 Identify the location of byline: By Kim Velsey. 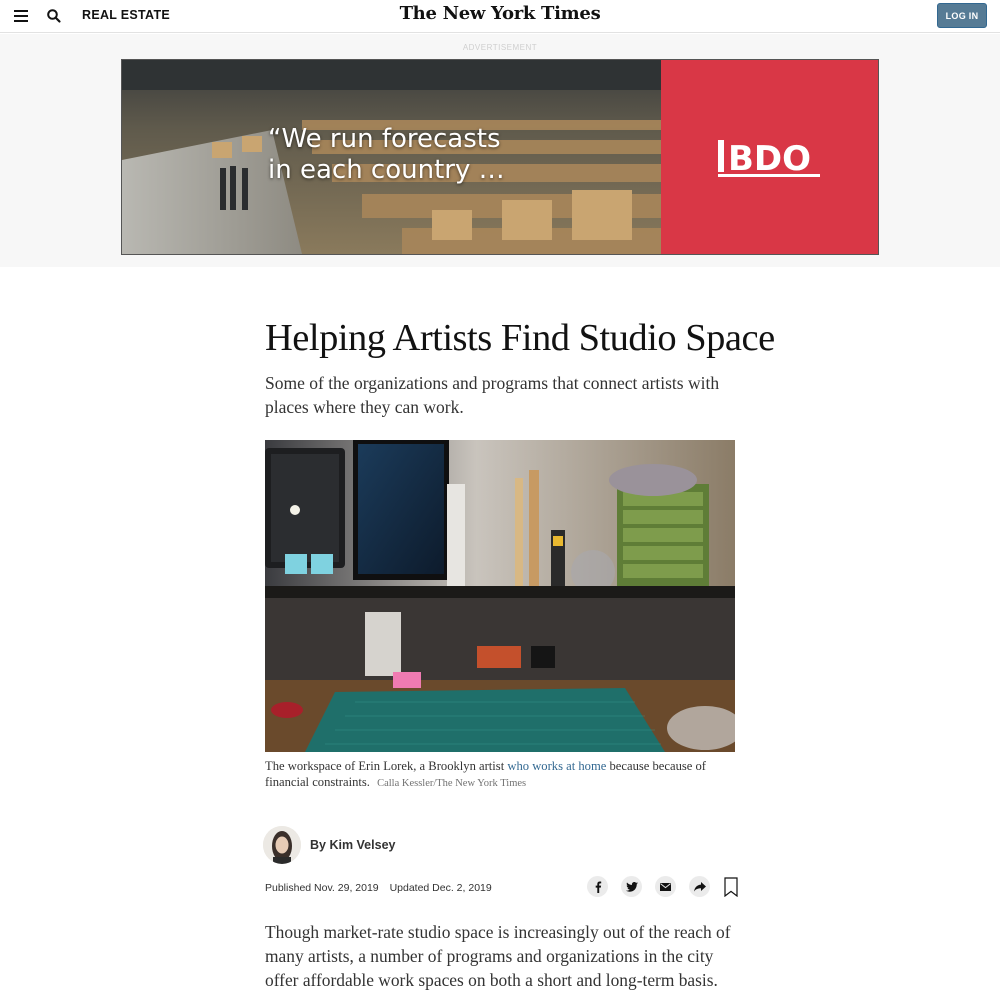
(329, 845).